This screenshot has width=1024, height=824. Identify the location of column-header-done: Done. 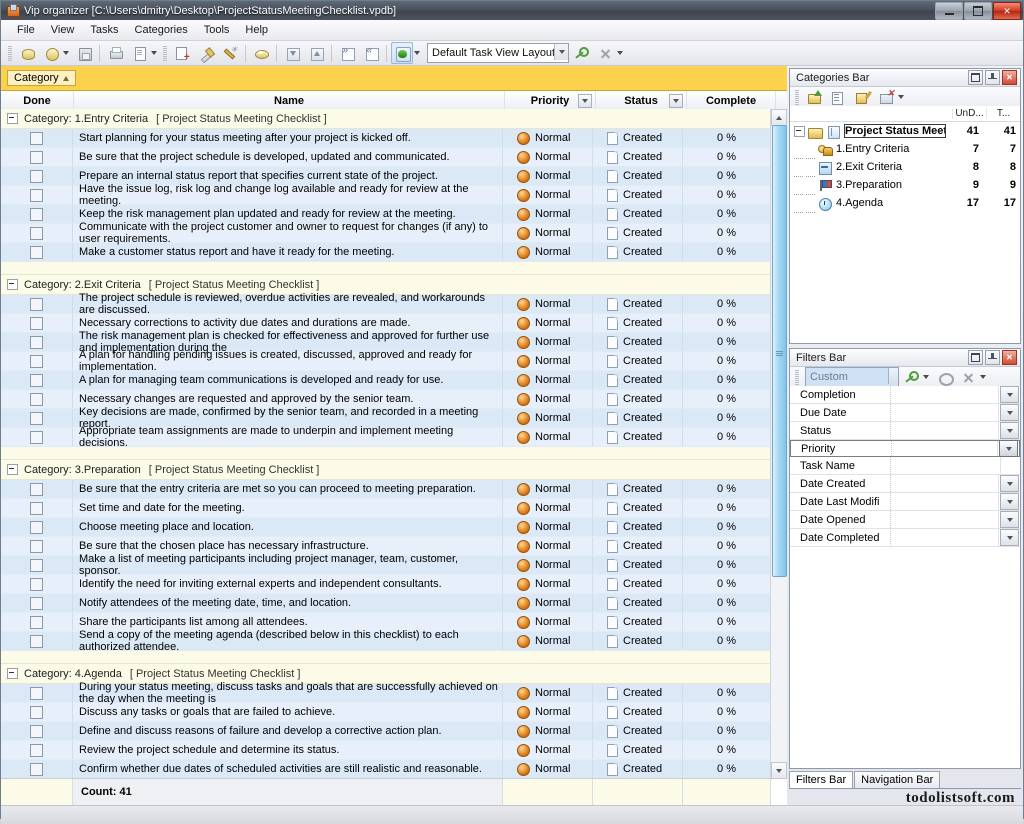
(37, 100).